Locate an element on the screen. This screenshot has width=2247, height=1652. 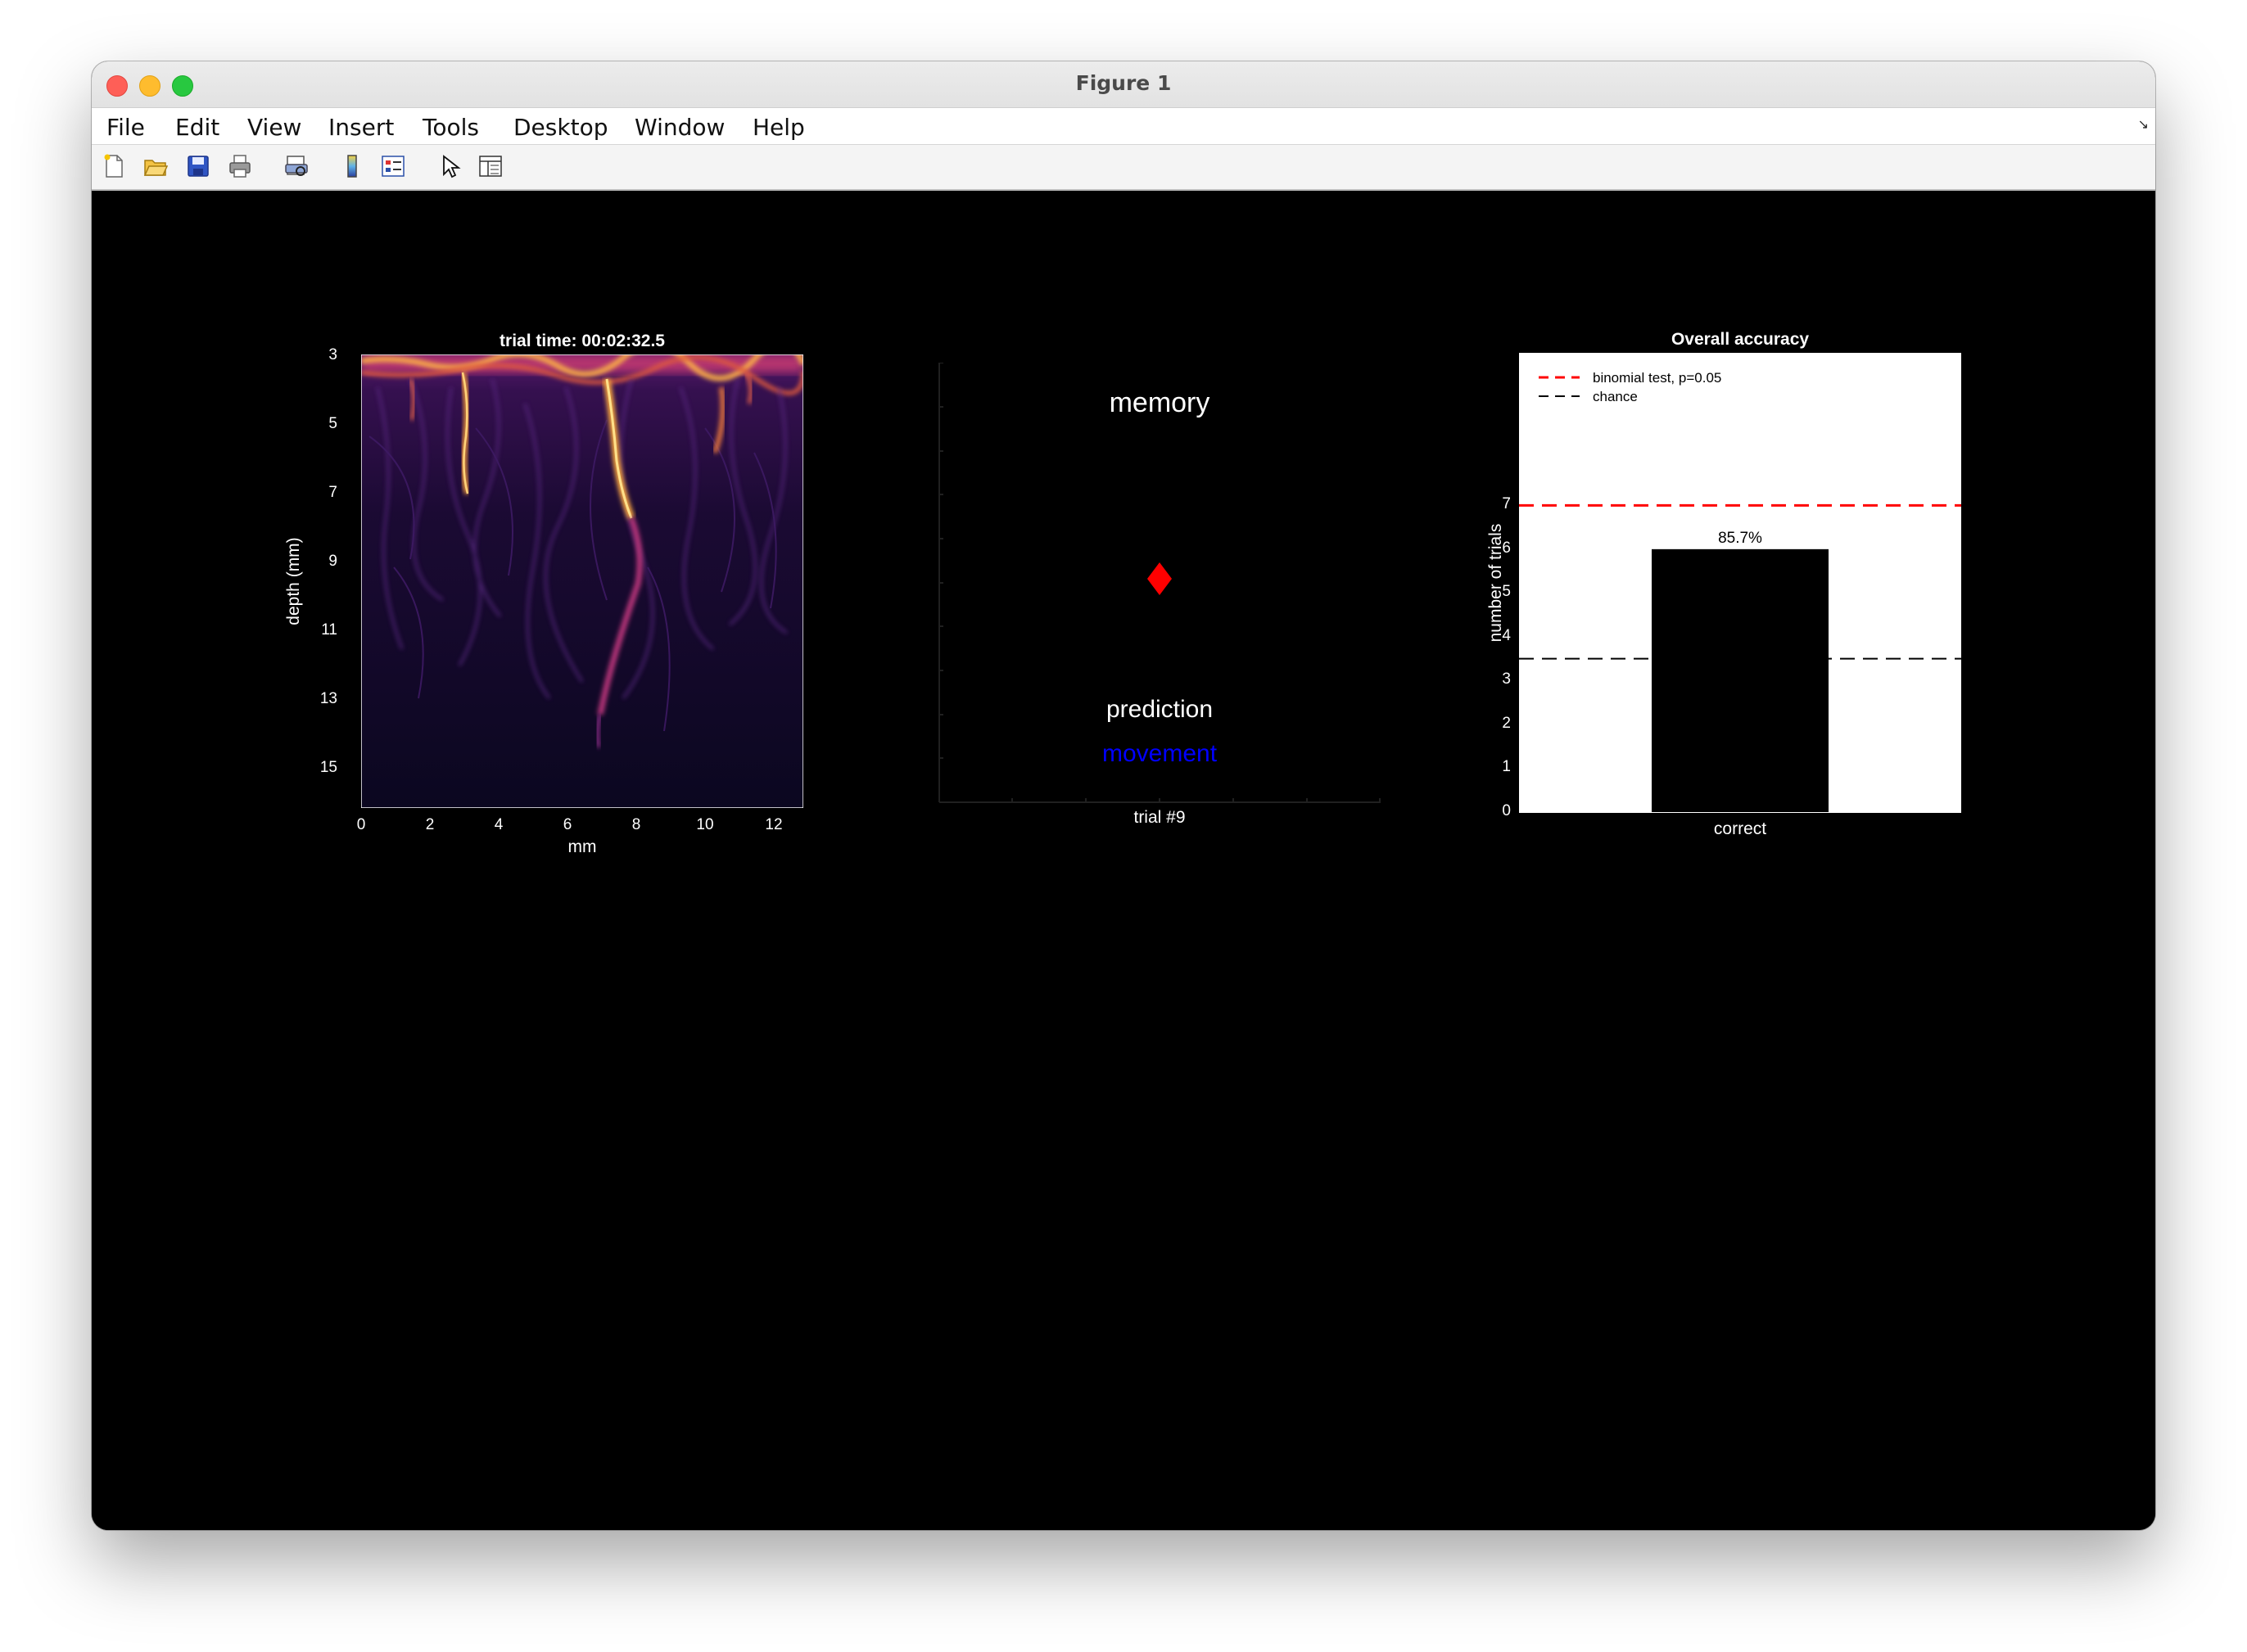
toolbar is located at coordinates (1123, 168).